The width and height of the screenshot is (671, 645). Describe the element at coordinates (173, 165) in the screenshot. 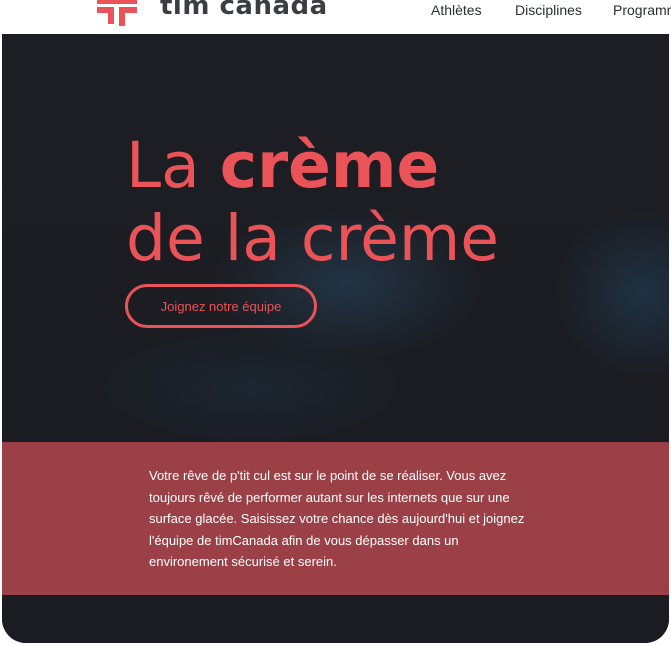

I see `headline-light: La` at that location.